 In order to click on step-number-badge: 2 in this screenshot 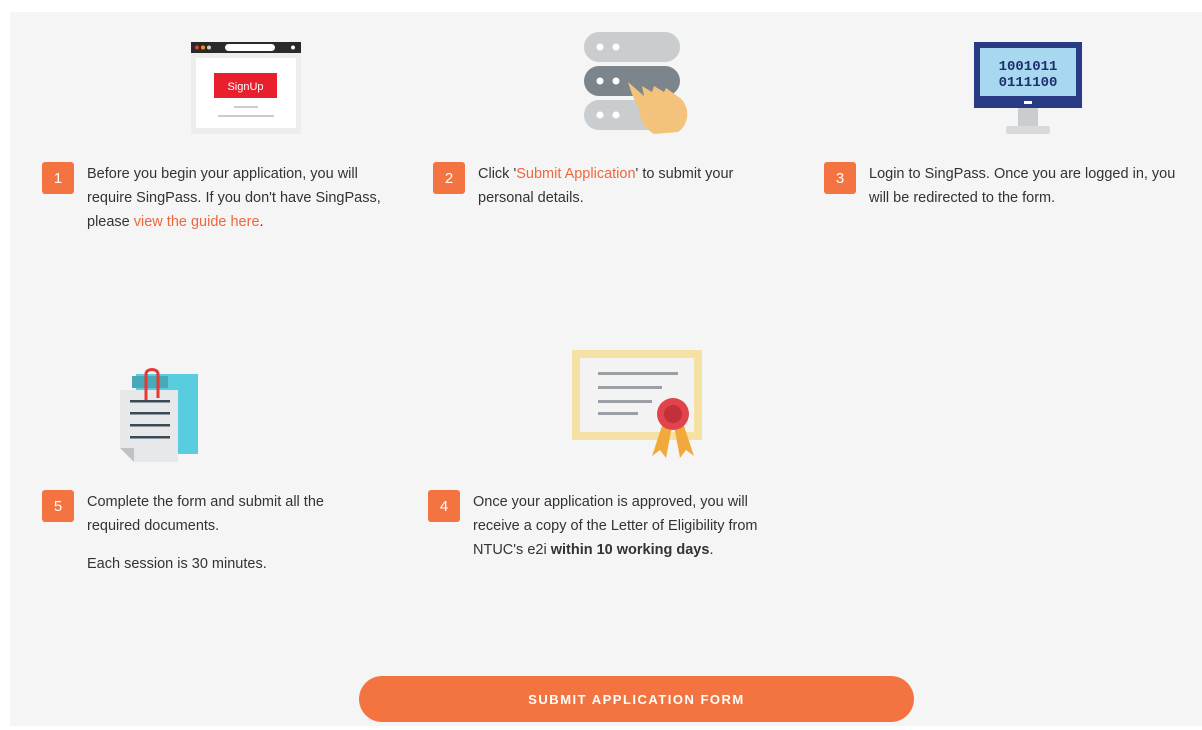, I will do `click(449, 178)`.